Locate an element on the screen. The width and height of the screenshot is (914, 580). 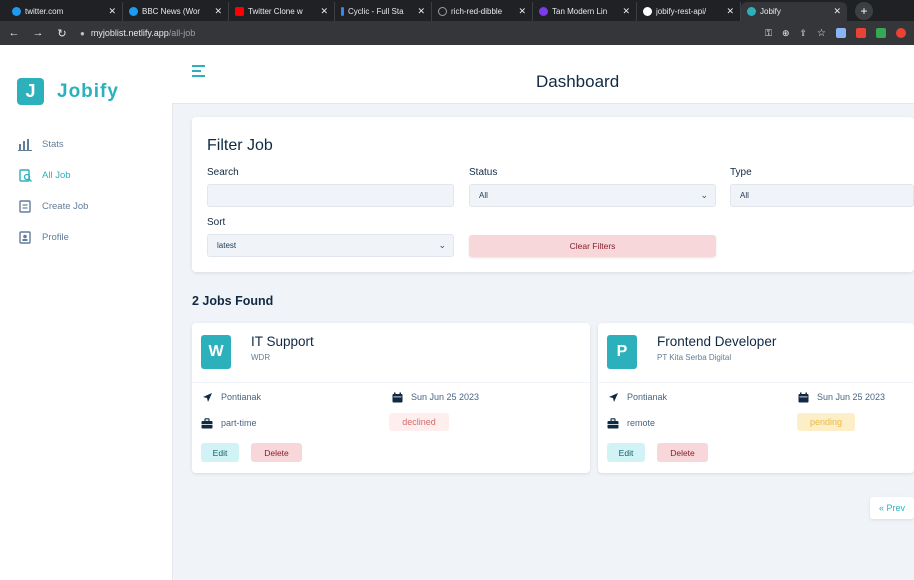
all-jobs-icon is located at coordinates (25, 176).